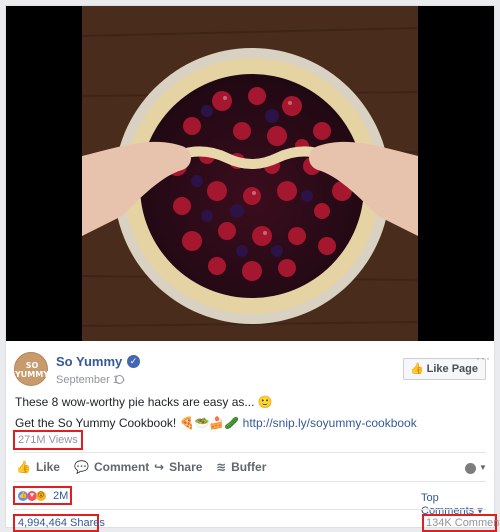  I want to click on comments-count-link: 134K Comments, so click(461, 523).